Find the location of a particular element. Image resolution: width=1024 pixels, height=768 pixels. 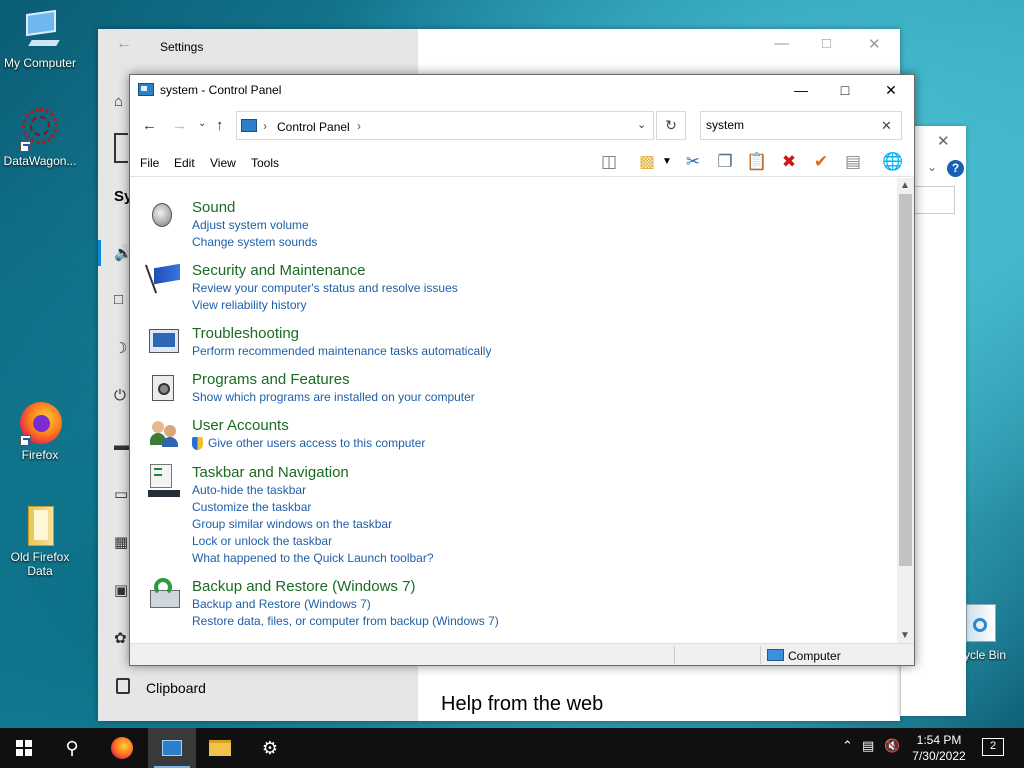

firefox-icon is located at coordinates (40, 424).